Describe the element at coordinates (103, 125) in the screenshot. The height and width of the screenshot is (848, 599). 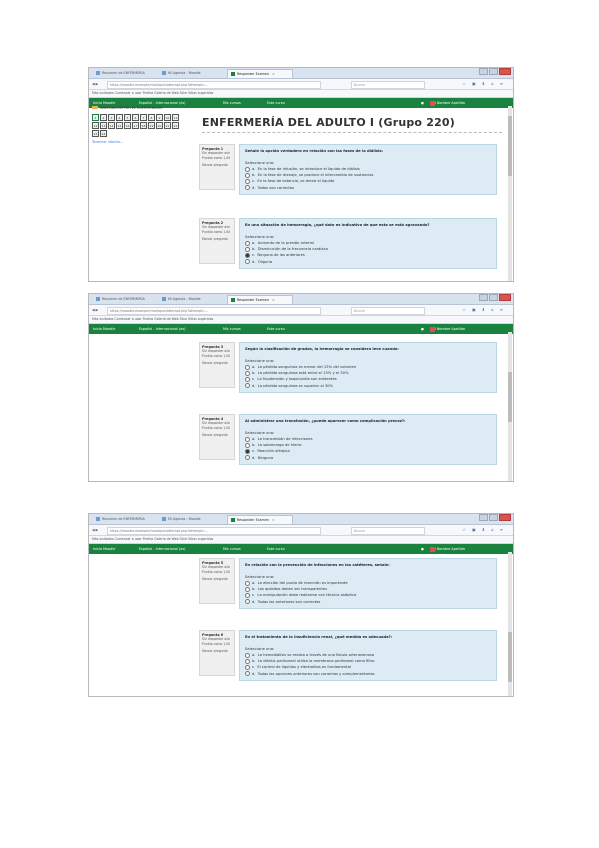
I see `question-nav-button: 13` at that location.